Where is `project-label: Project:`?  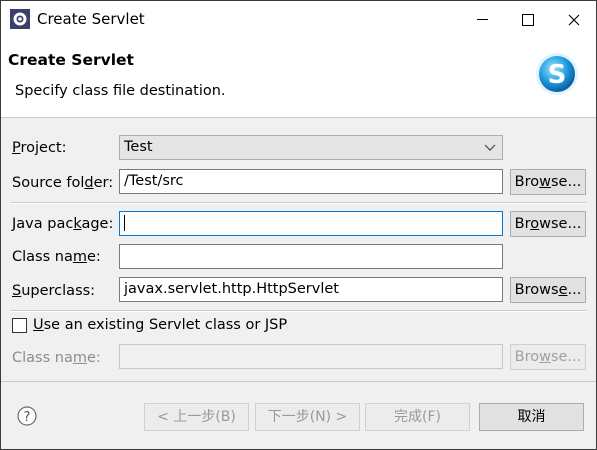 project-label: Project: is located at coordinates (39, 148).